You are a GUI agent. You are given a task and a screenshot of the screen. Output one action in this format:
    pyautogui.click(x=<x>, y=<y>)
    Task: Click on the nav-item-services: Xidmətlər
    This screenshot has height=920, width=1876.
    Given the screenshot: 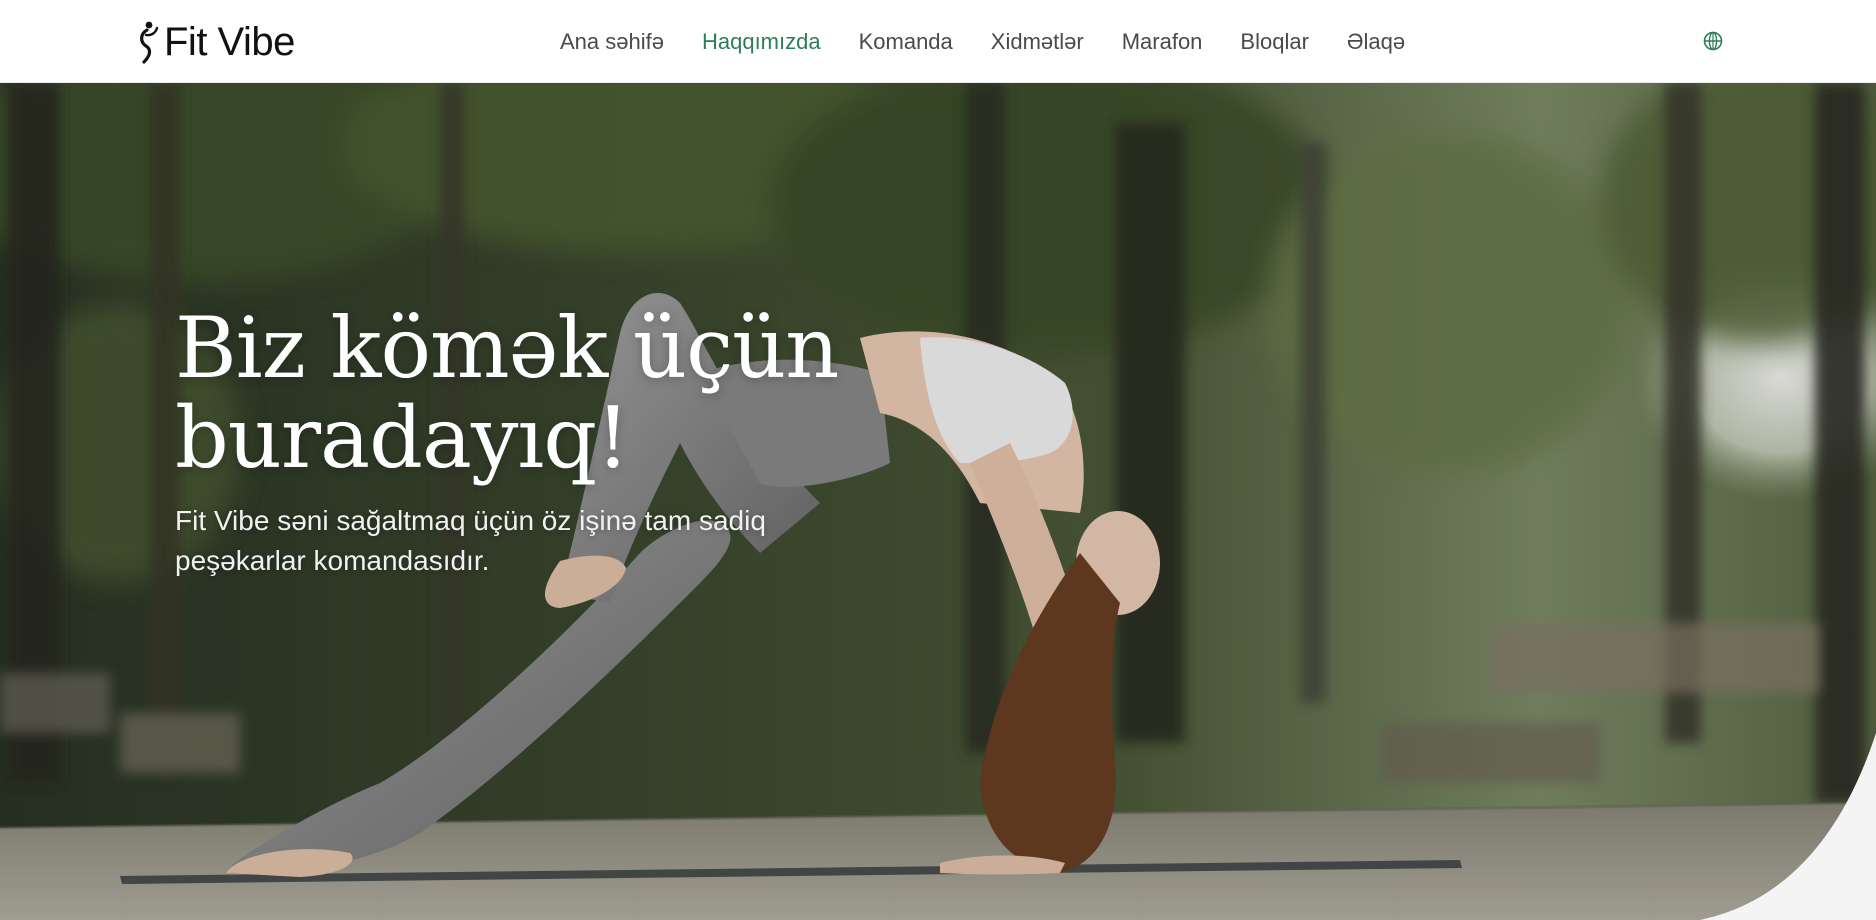 What is the action you would take?
    pyautogui.click(x=1037, y=42)
    